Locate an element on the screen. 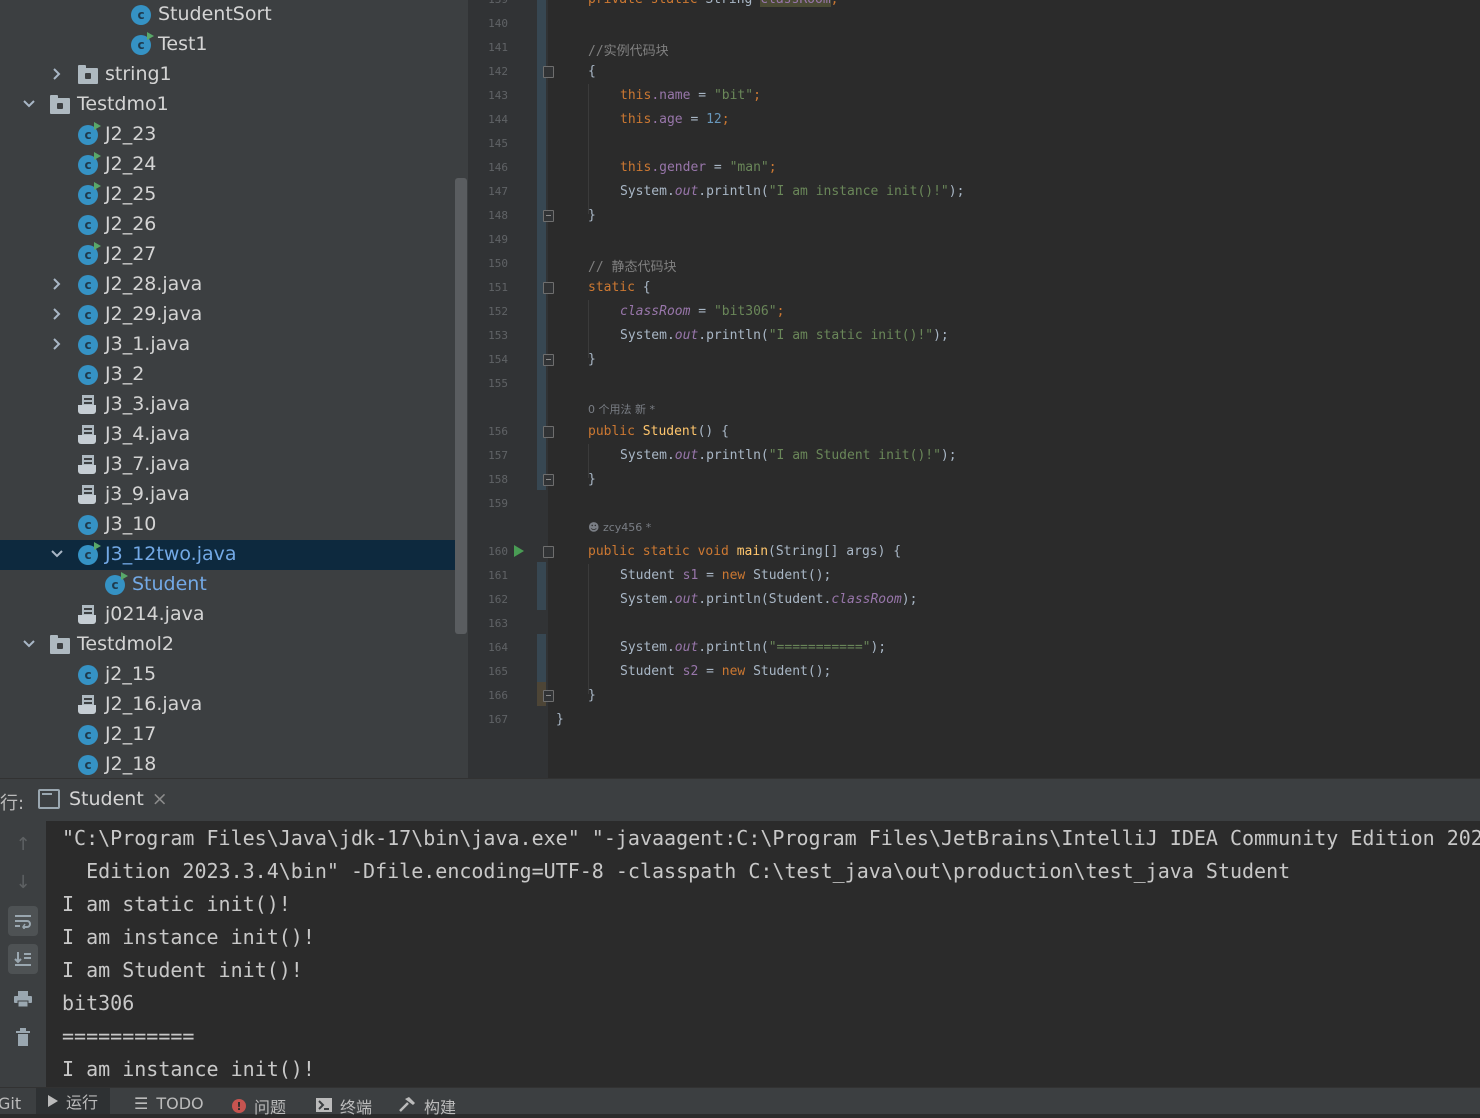 This screenshot has height=1118, width=1480. build-tool-button: 构建 is located at coordinates (427, 1106).